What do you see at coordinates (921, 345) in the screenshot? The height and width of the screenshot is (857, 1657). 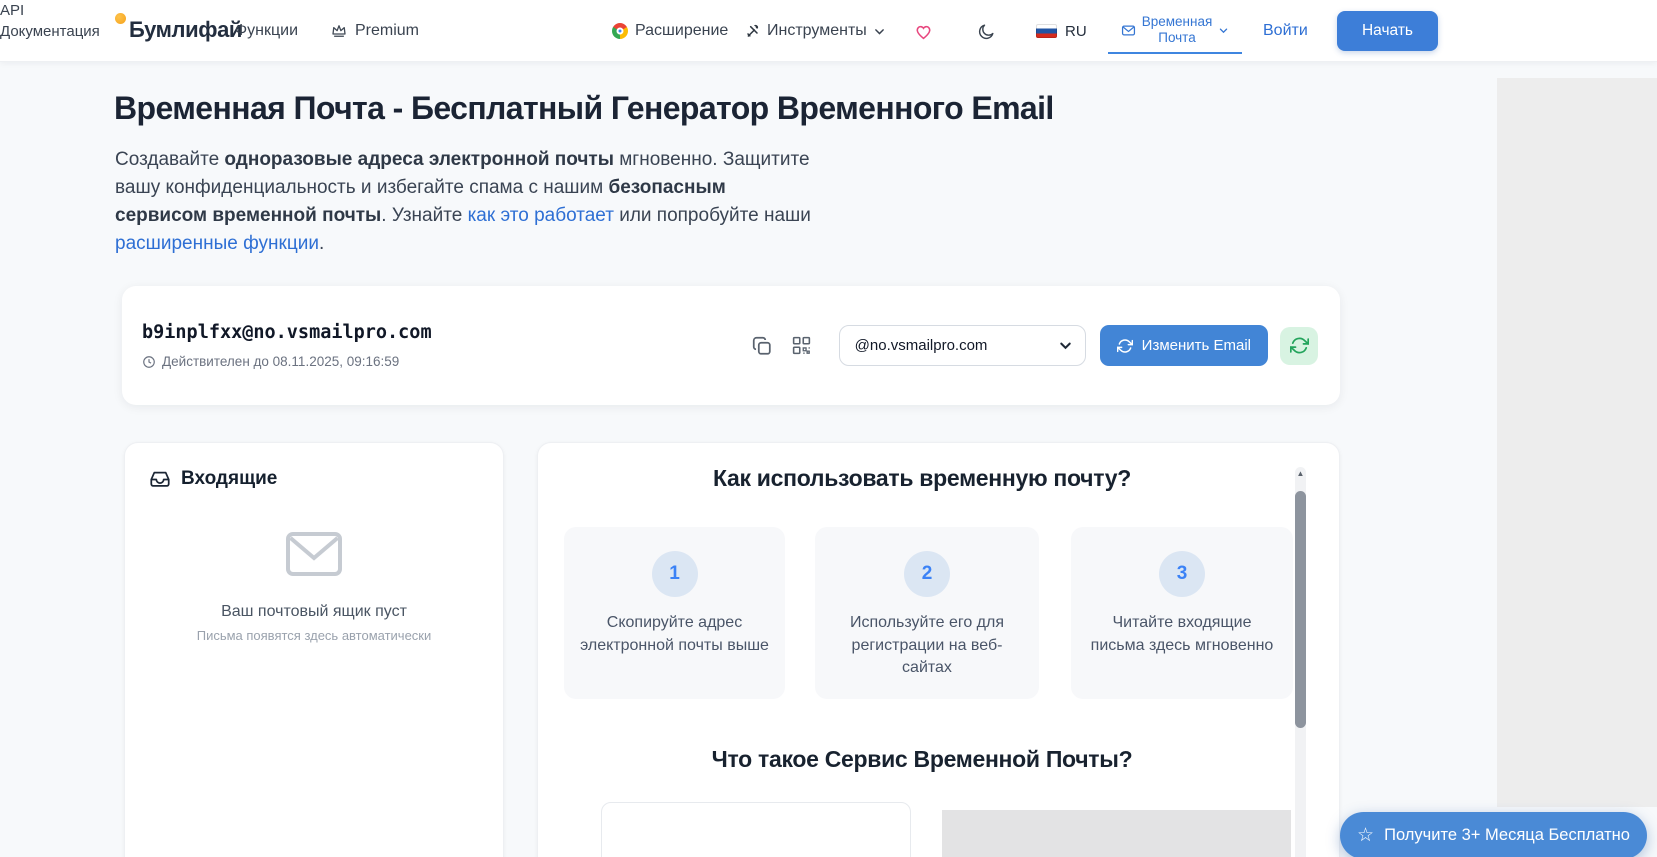 I see `domain-selected-value: @no.vsmailpro.com` at bounding box center [921, 345].